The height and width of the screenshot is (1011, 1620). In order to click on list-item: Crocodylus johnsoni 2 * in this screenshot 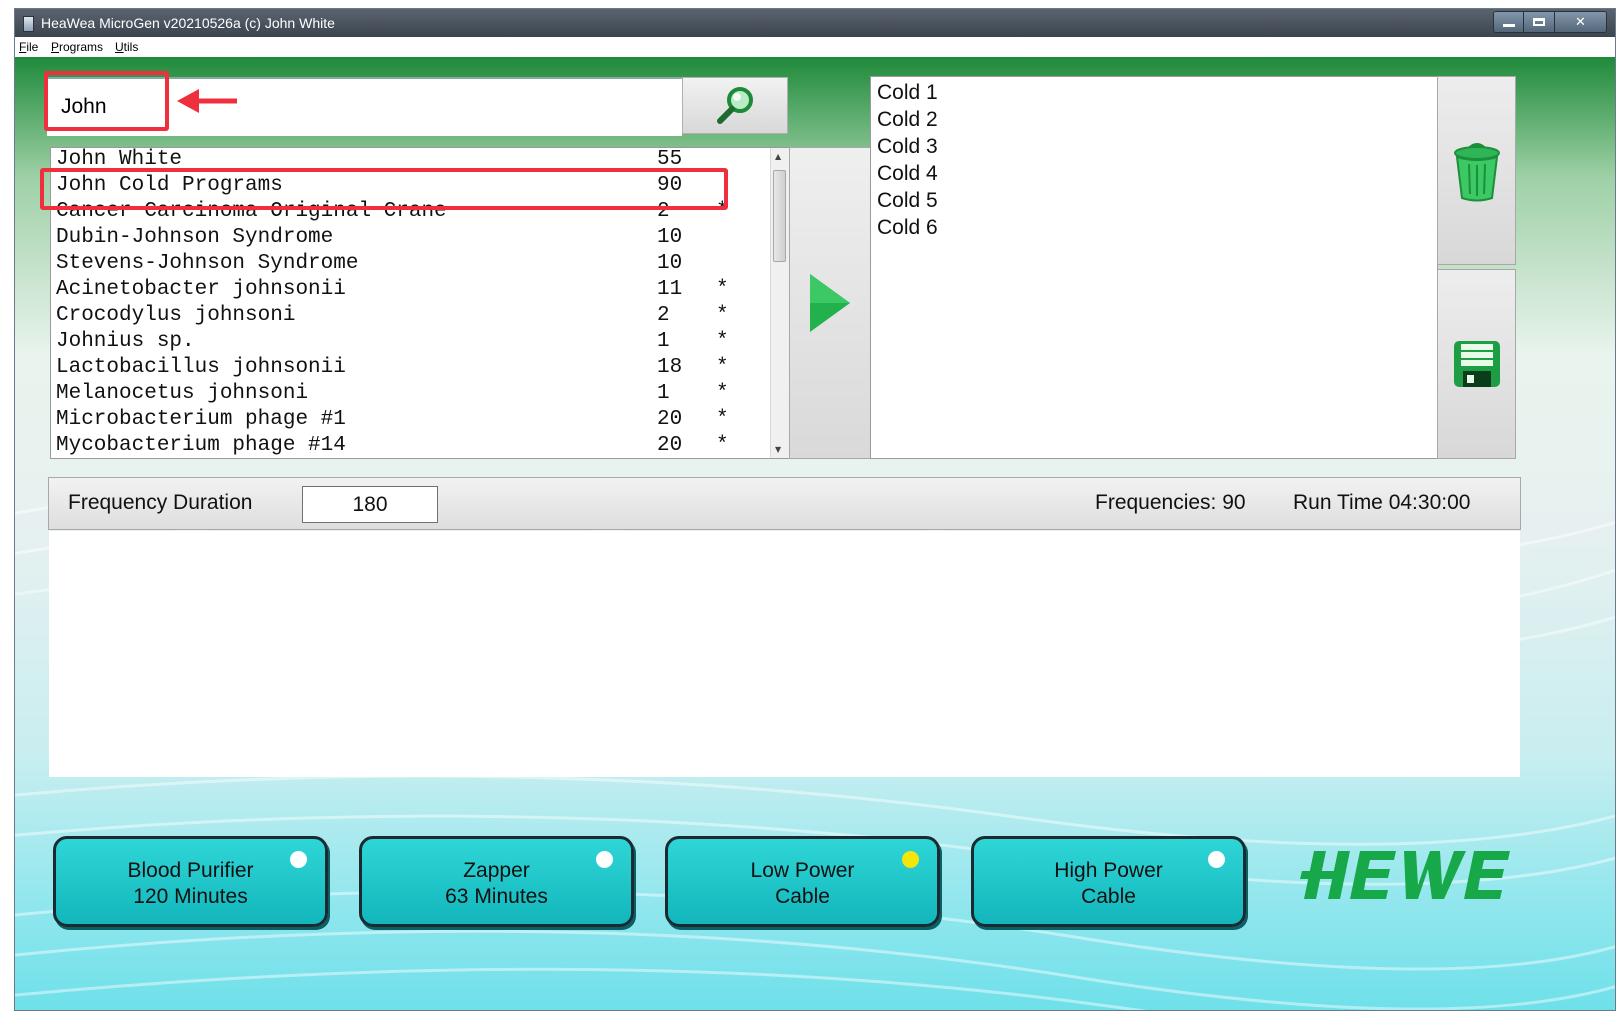, I will do `click(411, 317)`.